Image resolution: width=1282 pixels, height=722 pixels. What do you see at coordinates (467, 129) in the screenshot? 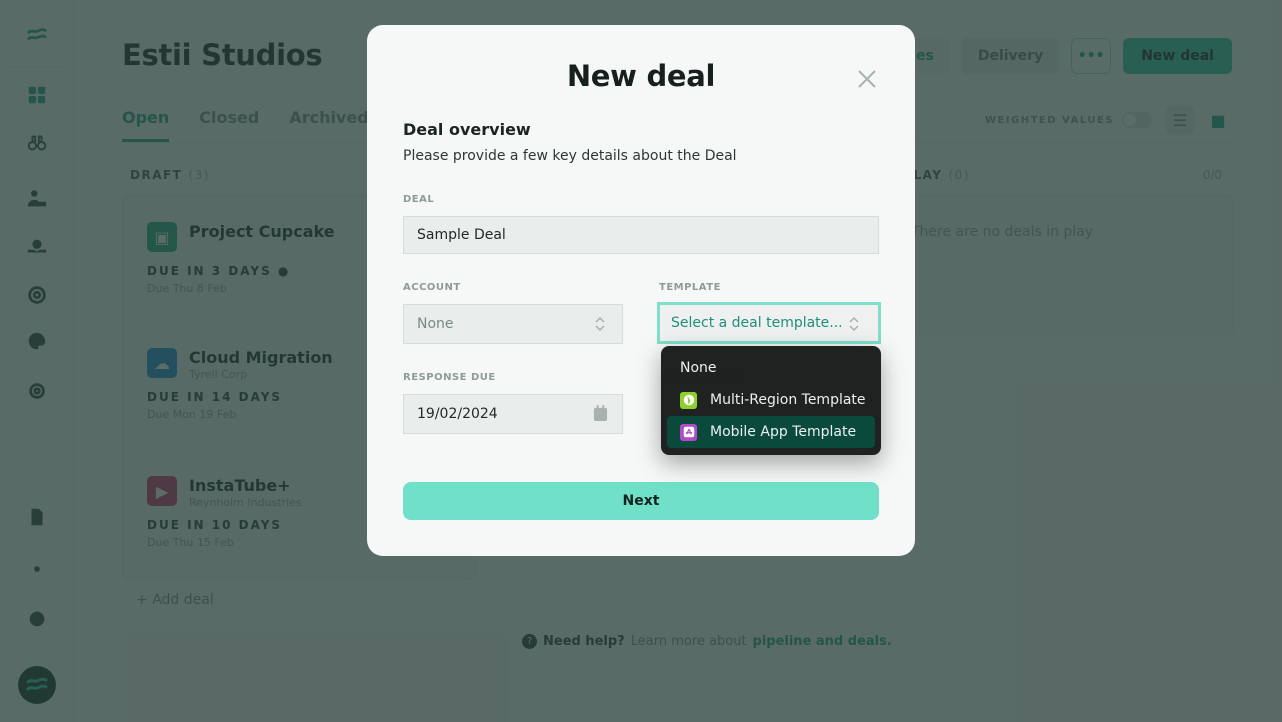
I see `section-title: Deal overview` at bounding box center [467, 129].